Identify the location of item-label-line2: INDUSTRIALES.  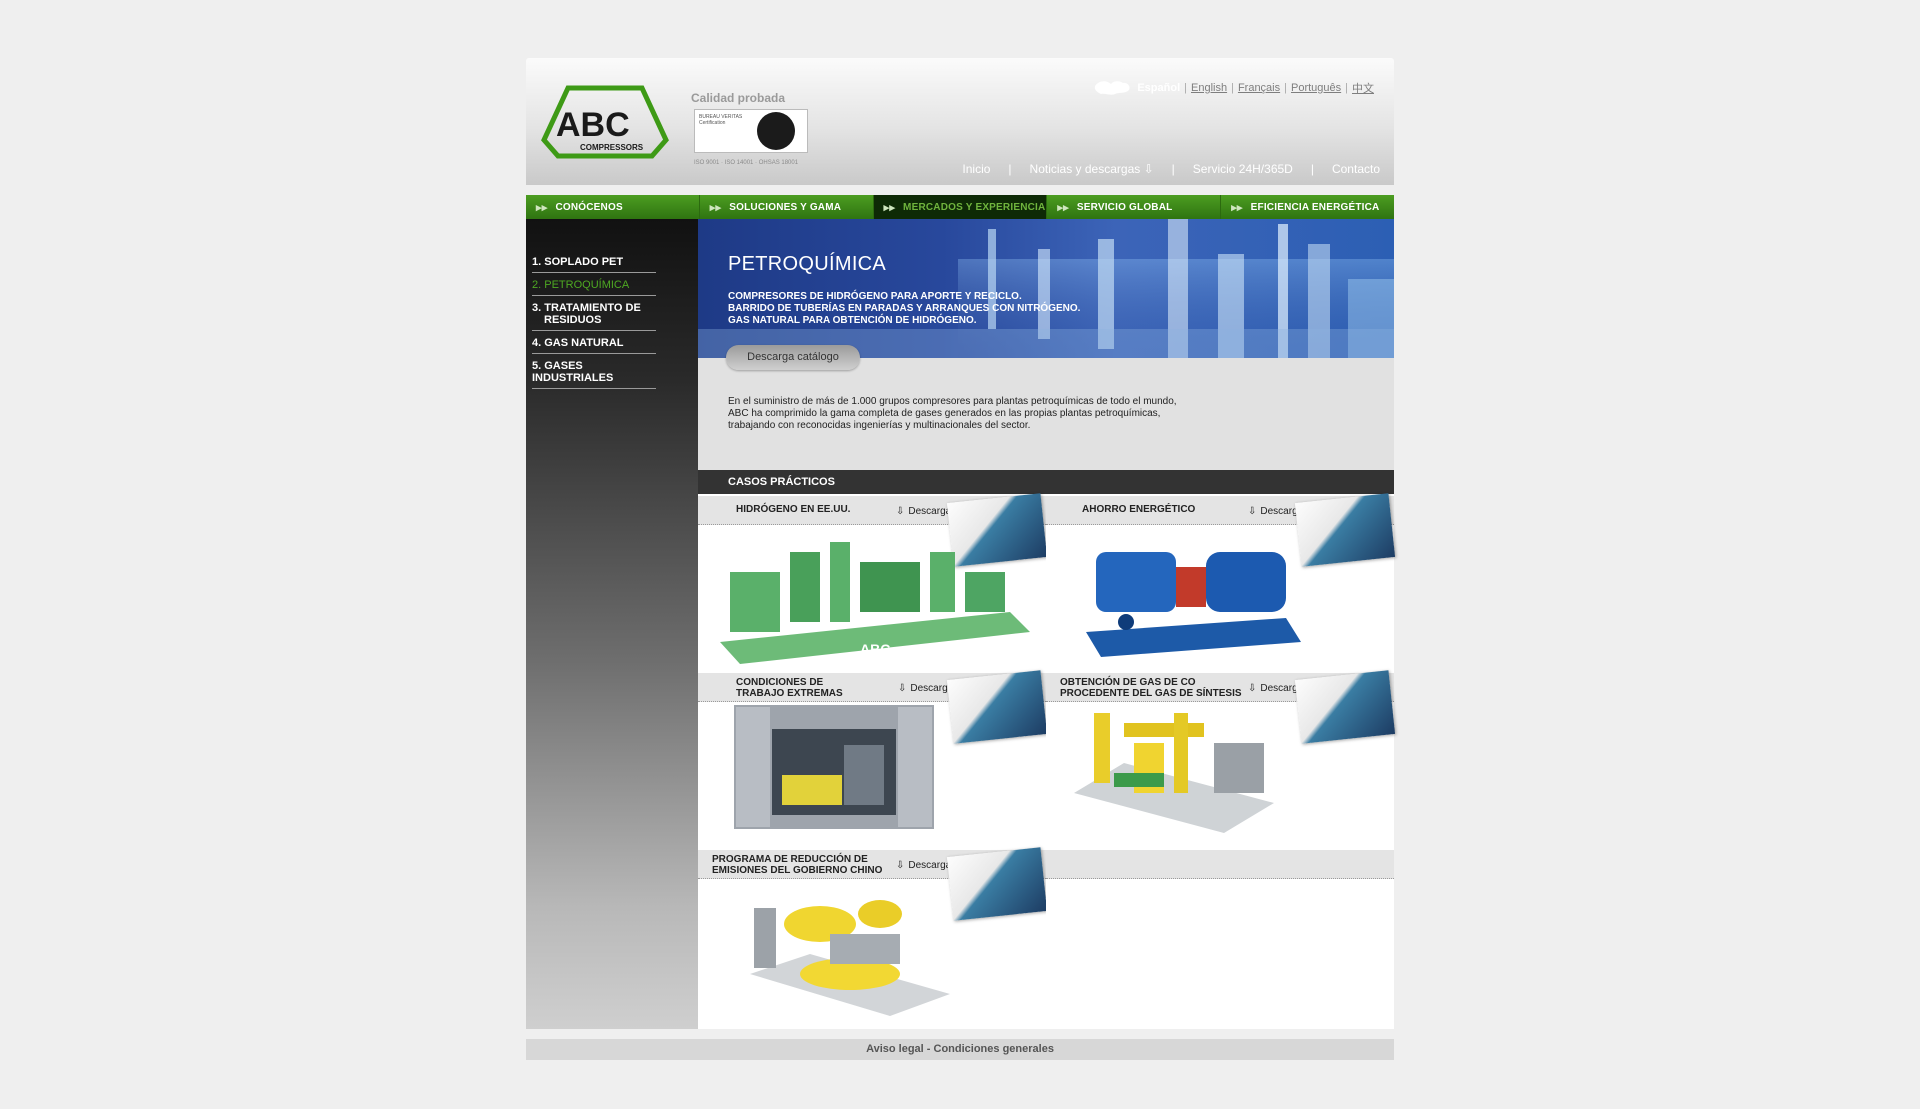
(573, 378).